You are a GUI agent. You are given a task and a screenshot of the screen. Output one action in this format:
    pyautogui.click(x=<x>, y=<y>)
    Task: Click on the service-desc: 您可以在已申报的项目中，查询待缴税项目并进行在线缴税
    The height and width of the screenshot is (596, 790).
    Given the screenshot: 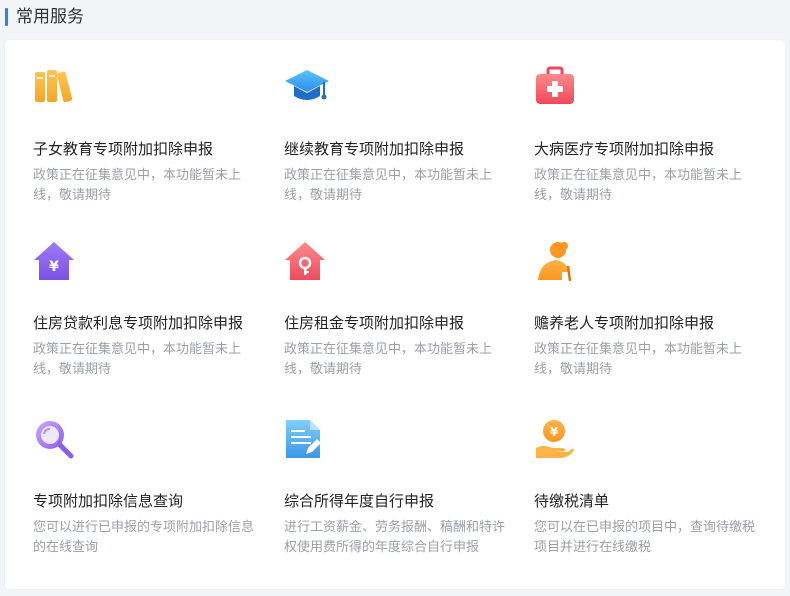 What is the action you would take?
    pyautogui.click(x=645, y=537)
    